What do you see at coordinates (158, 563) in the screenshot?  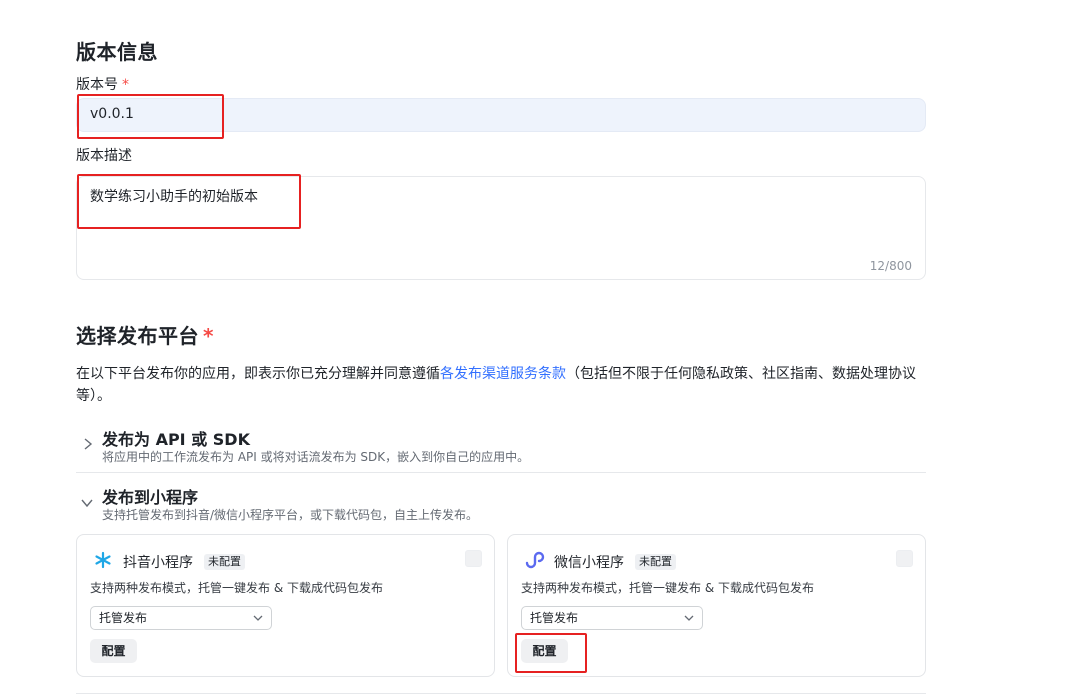 I see `card-douyin-title: 抖音小程序` at bounding box center [158, 563].